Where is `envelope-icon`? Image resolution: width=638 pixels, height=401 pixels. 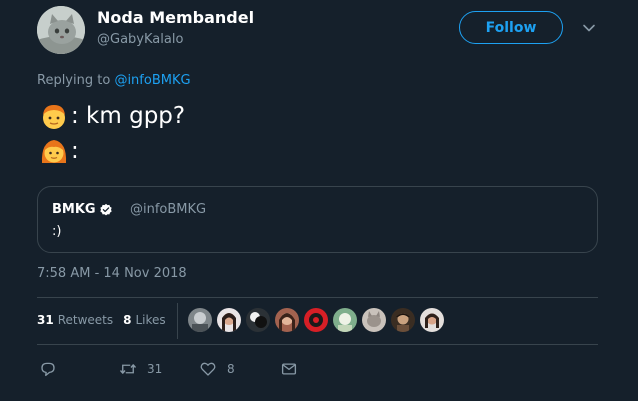
envelope-icon is located at coordinates (289, 369).